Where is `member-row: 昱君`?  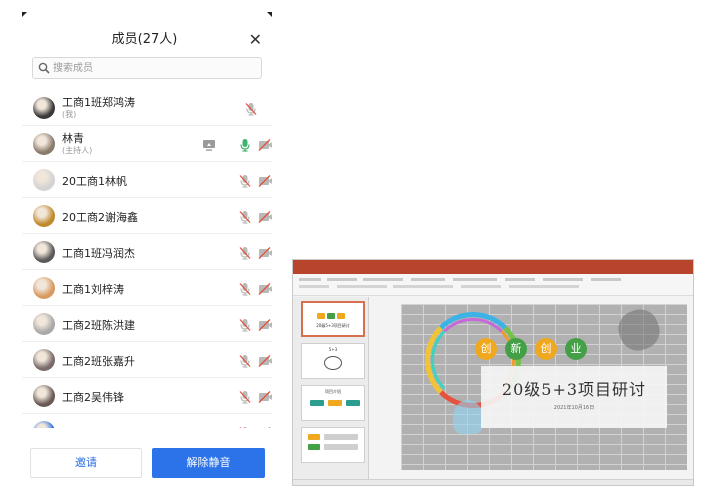 member-row: 昱君 is located at coordinates (147, 421).